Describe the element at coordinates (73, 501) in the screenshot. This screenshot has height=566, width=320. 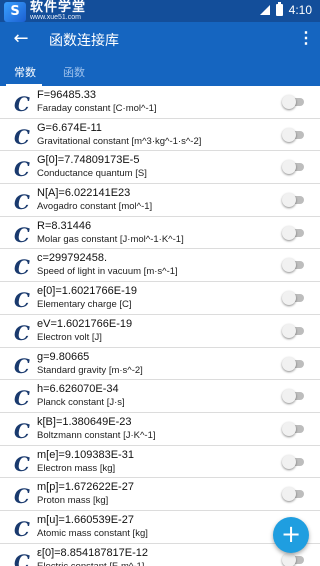
I see `constant-description: Proton mass [kg]` at that location.